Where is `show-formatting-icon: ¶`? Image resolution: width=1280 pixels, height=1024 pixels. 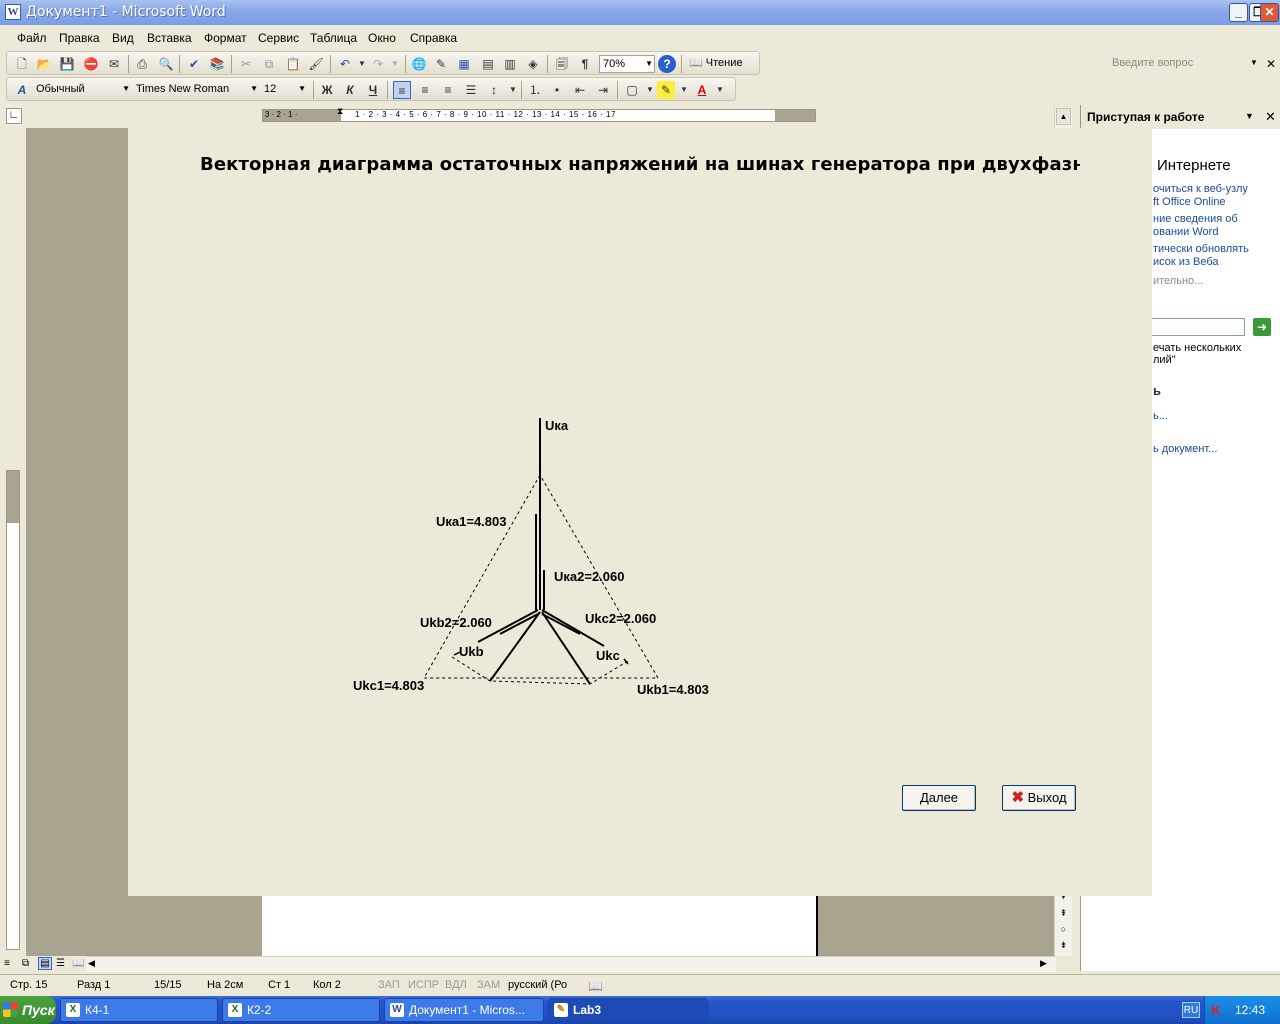 show-formatting-icon: ¶ is located at coordinates (585, 64).